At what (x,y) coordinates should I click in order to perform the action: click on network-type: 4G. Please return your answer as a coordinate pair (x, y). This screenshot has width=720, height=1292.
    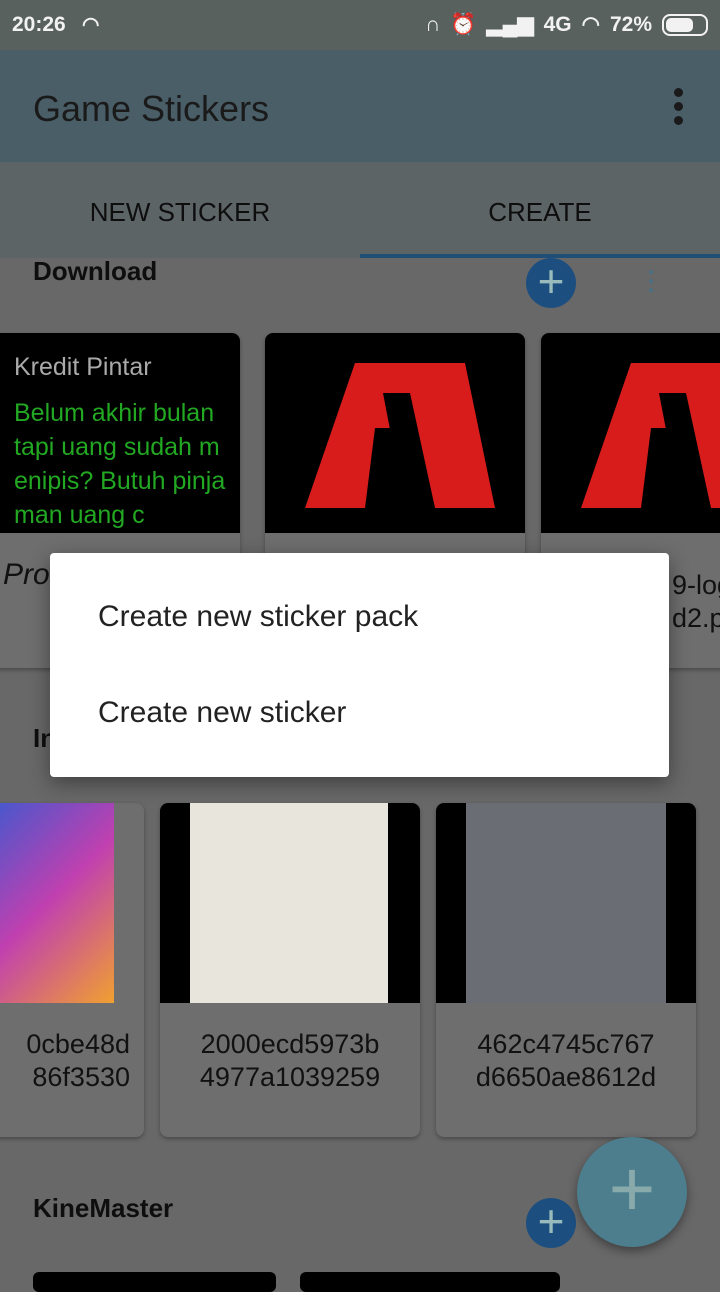
    Looking at the image, I should click on (557, 24).